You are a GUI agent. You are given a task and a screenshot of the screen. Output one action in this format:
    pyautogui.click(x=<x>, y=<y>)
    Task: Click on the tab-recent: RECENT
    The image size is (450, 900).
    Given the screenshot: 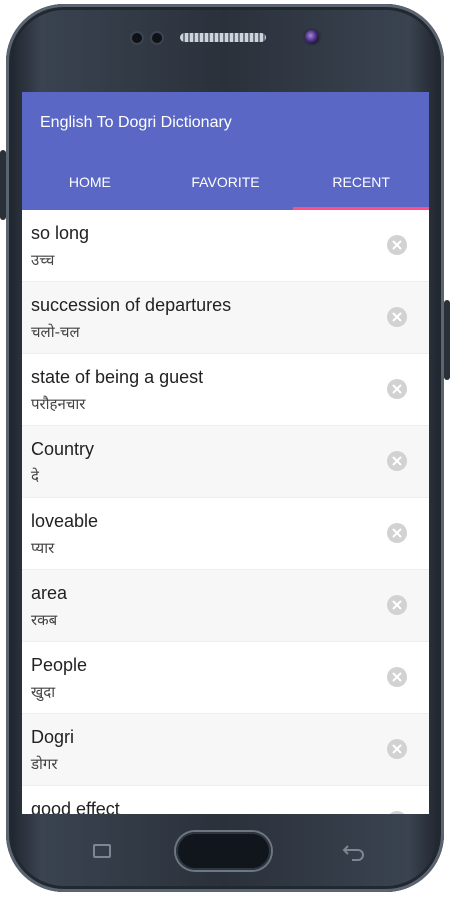 What is the action you would take?
    pyautogui.click(x=361, y=182)
    